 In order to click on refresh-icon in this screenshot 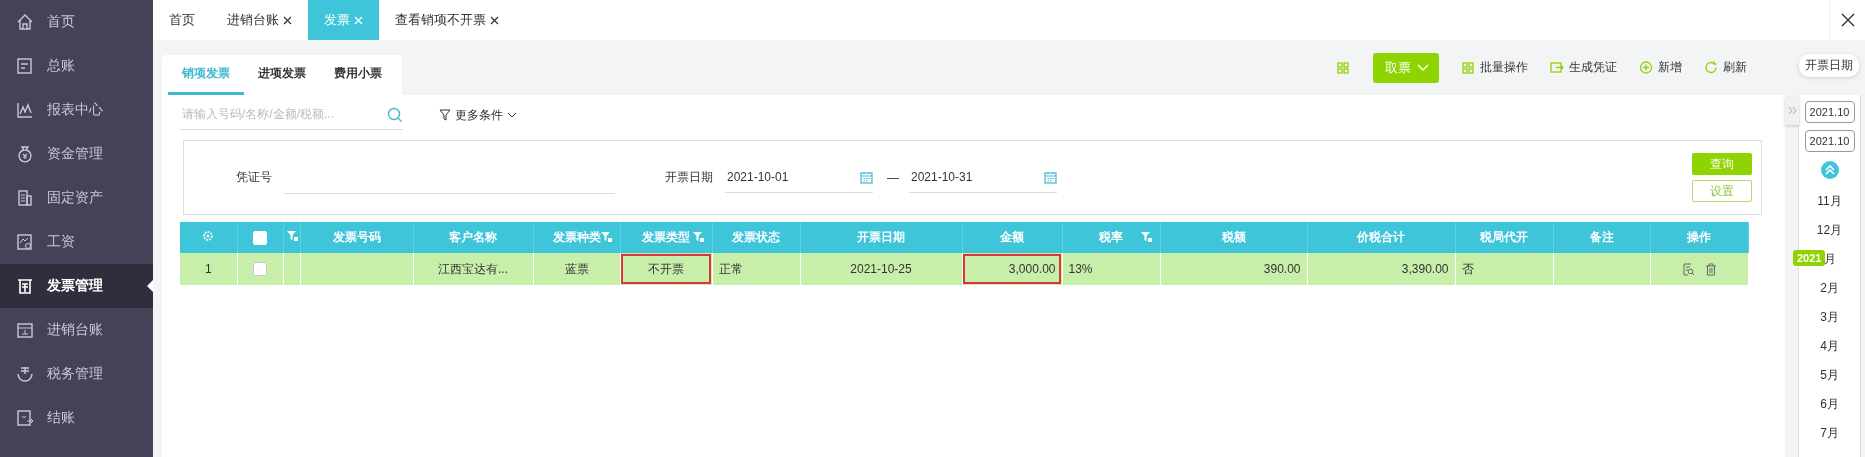, I will do `click(1711, 67)`.